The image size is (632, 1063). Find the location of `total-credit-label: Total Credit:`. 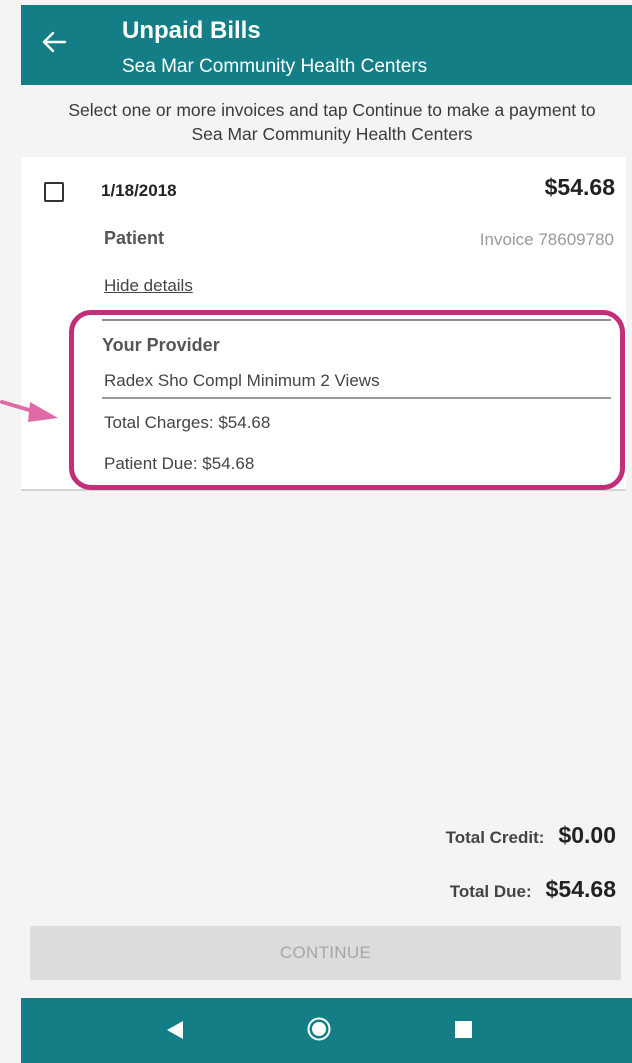

total-credit-label: Total Credit: is located at coordinates (495, 837).